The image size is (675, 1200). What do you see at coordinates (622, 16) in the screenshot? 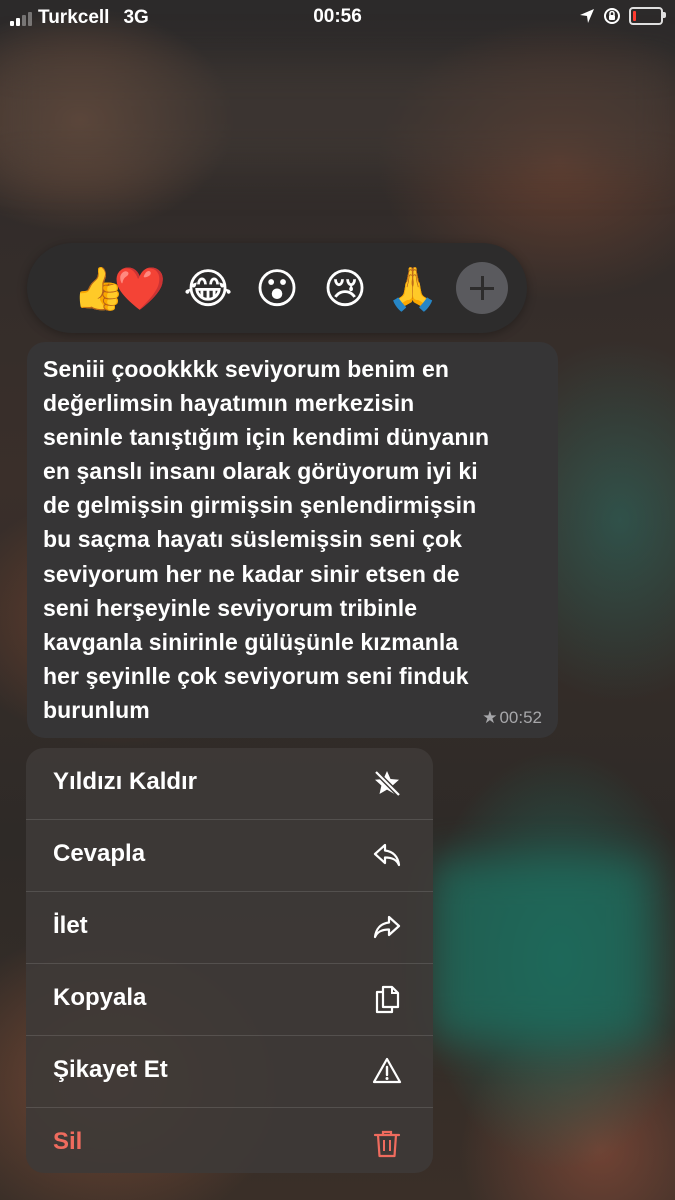
I see `status-right` at bounding box center [622, 16].